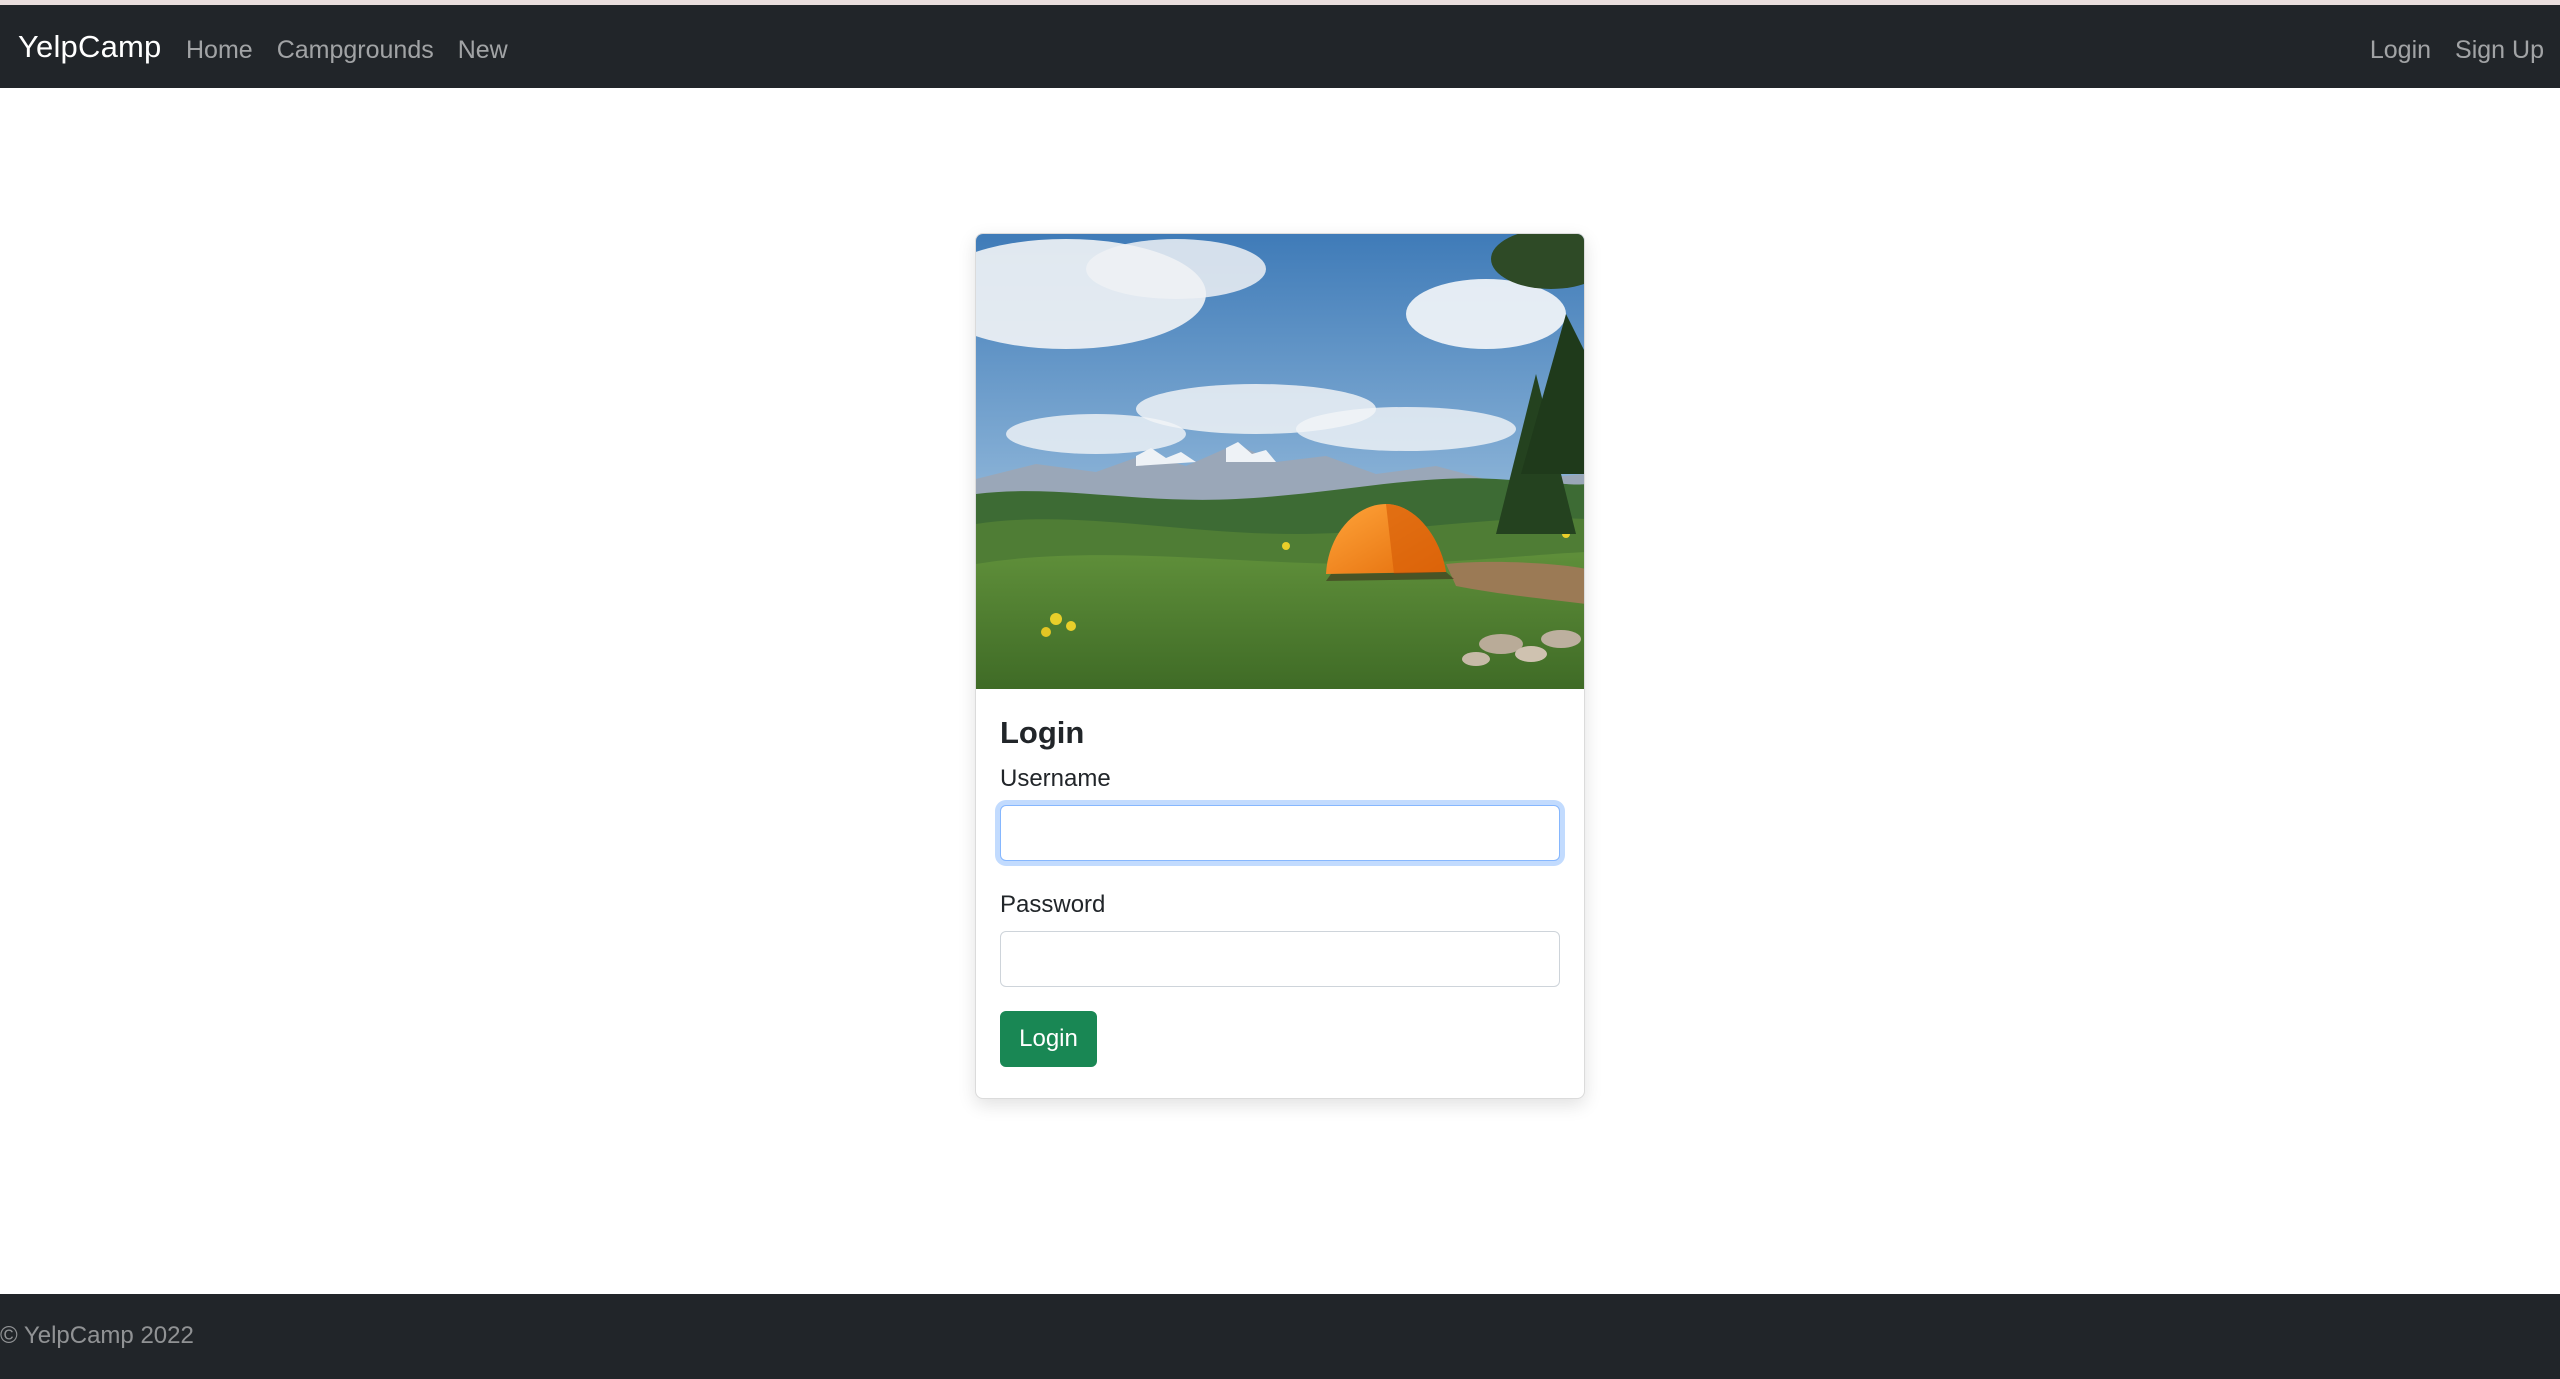 The width and height of the screenshot is (2560, 1379). What do you see at coordinates (1280, 878) in the screenshot?
I see `login-form: Login Username Password Login` at bounding box center [1280, 878].